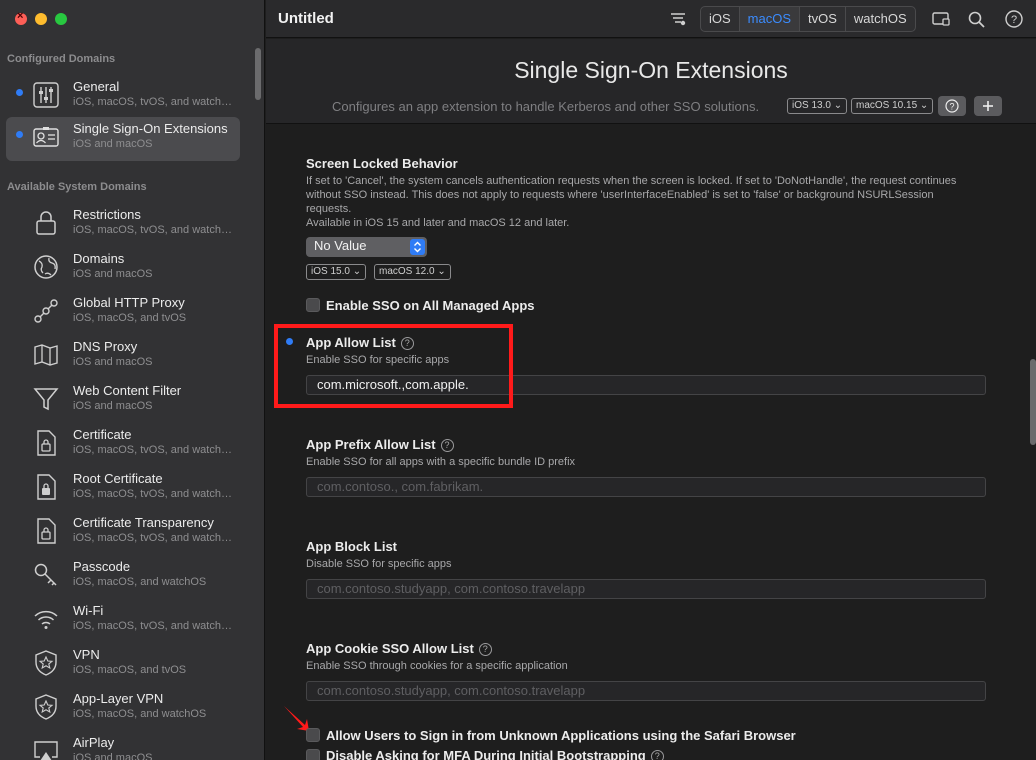 The width and height of the screenshot is (1036, 760). Describe the element at coordinates (651, 19) in the screenshot. I see `toolbar: Untitled iOS macOS tvOS watchOS ?` at that location.